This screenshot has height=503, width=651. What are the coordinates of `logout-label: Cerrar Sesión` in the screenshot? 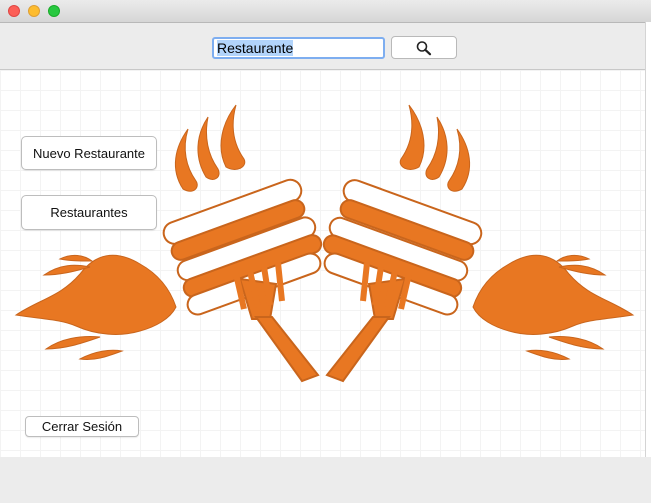 It's located at (82, 426).